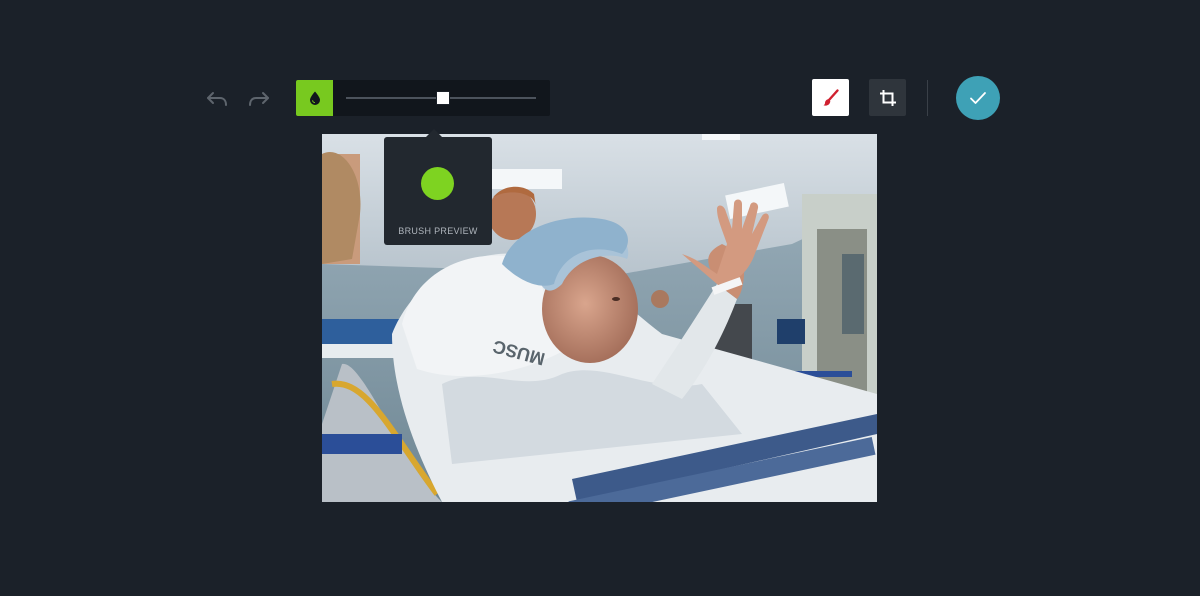 This screenshot has height=596, width=1200. I want to click on undo-button, so click(217, 99).